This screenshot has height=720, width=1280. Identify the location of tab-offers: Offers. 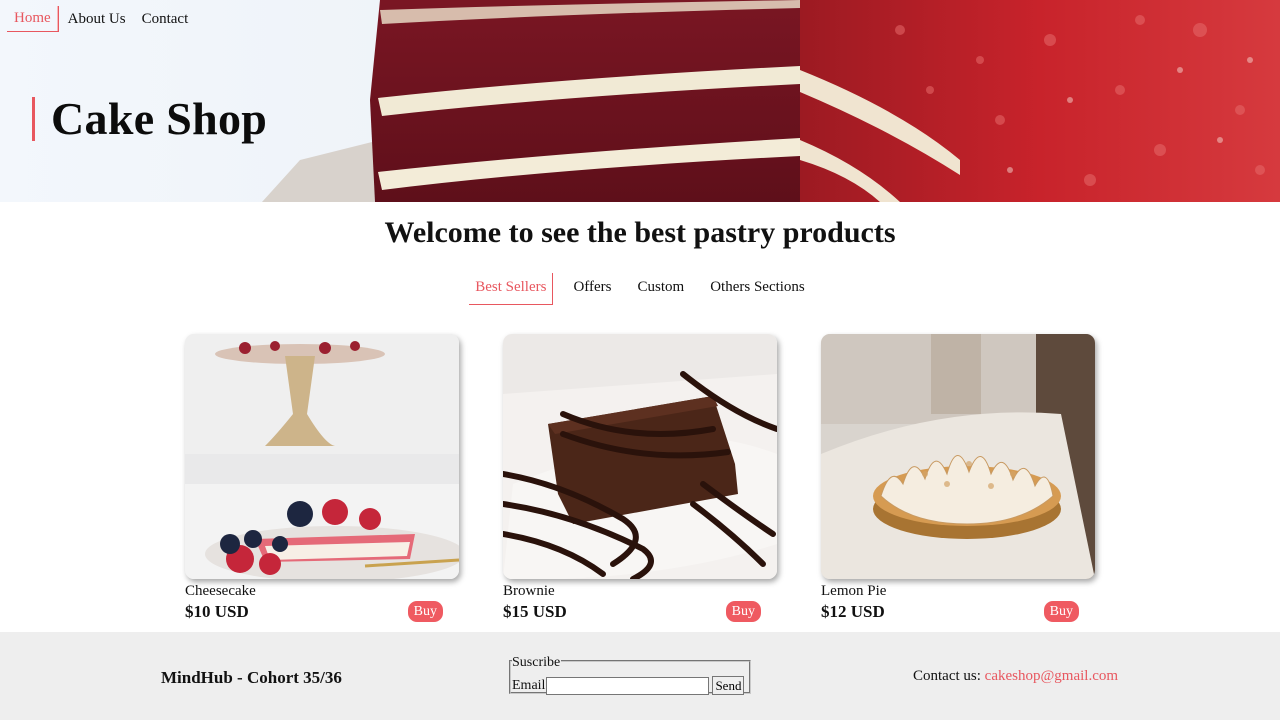
(592, 289).